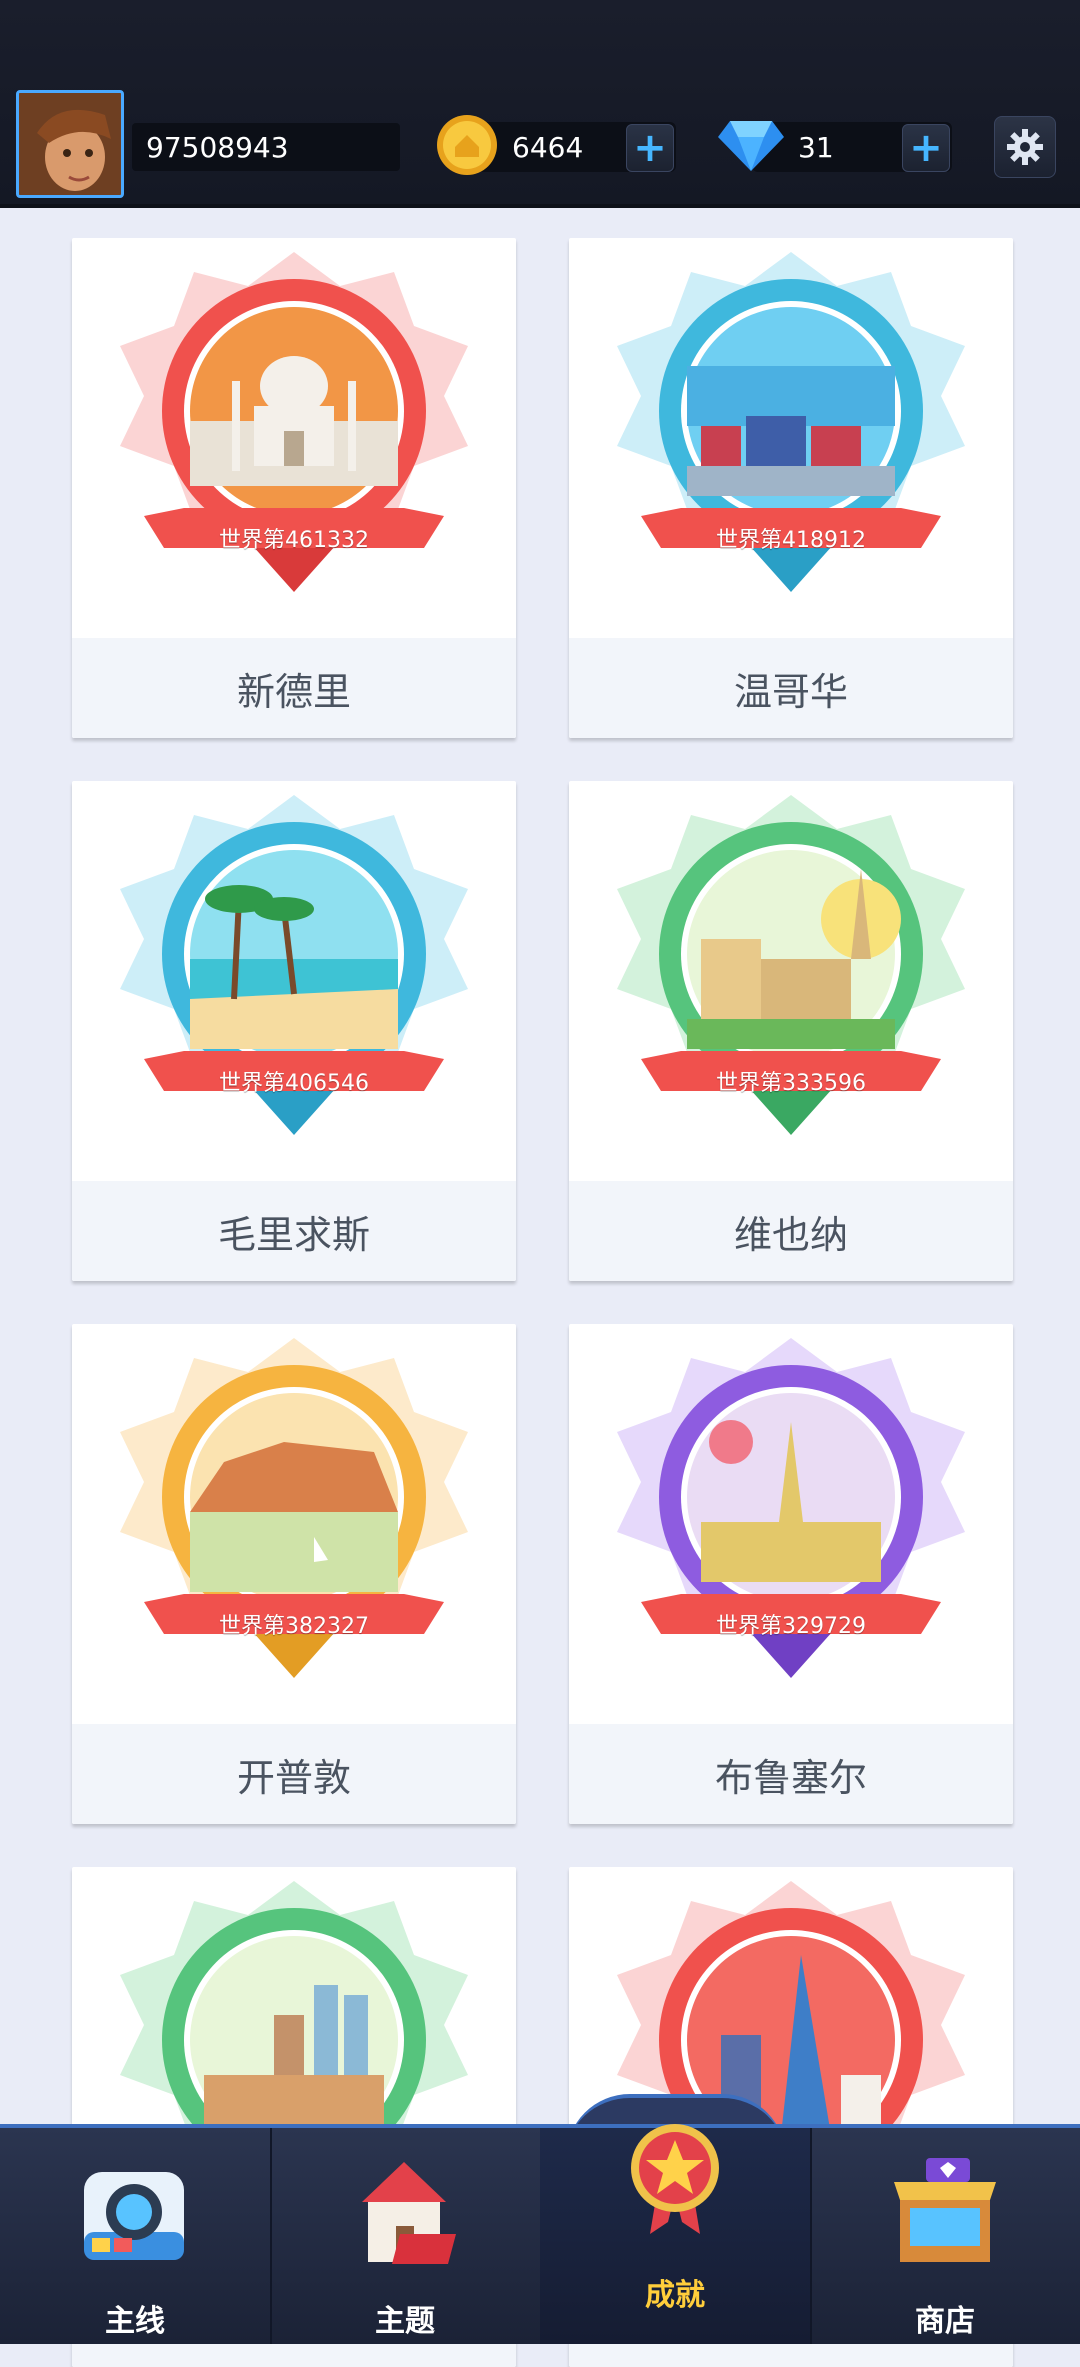 The width and height of the screenshot is (1080, 2367). I want to click on avatar-image, so click(70, 144).